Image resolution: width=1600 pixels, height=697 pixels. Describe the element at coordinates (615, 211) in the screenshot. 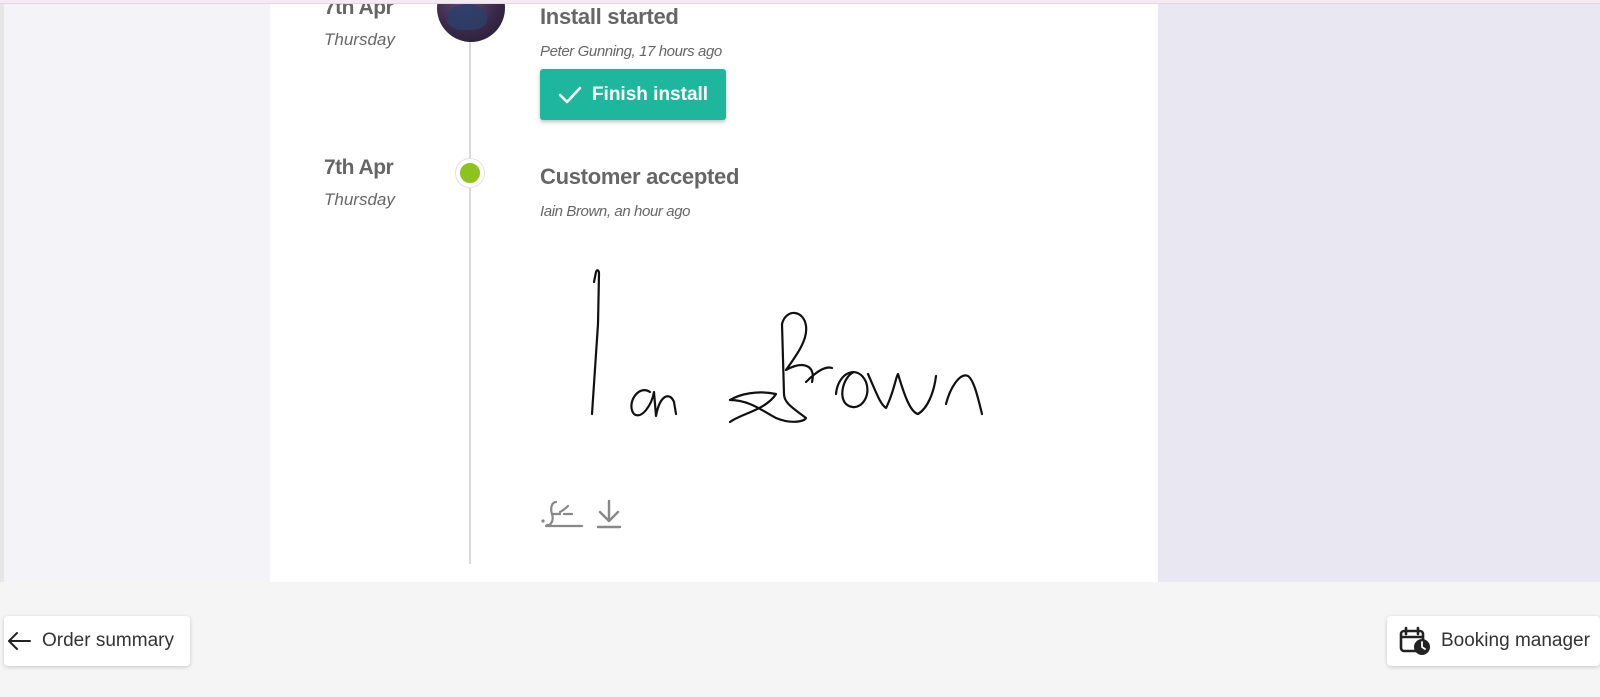

I see `event-meta: Iain Brown, an hour ago` at that location.